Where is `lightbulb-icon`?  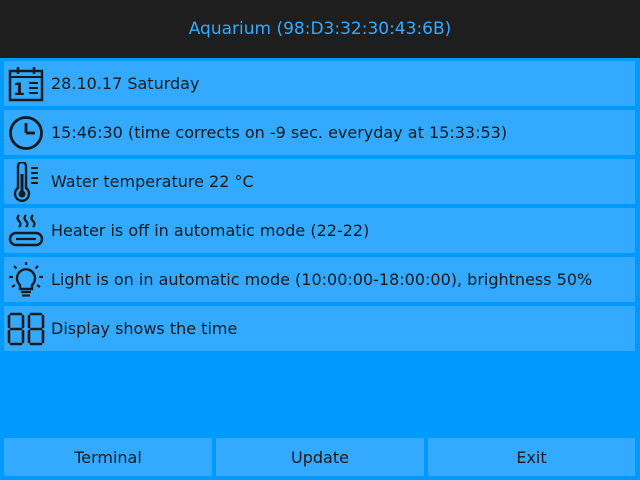 lightbulb-icon is located at coordinates (26, 279).